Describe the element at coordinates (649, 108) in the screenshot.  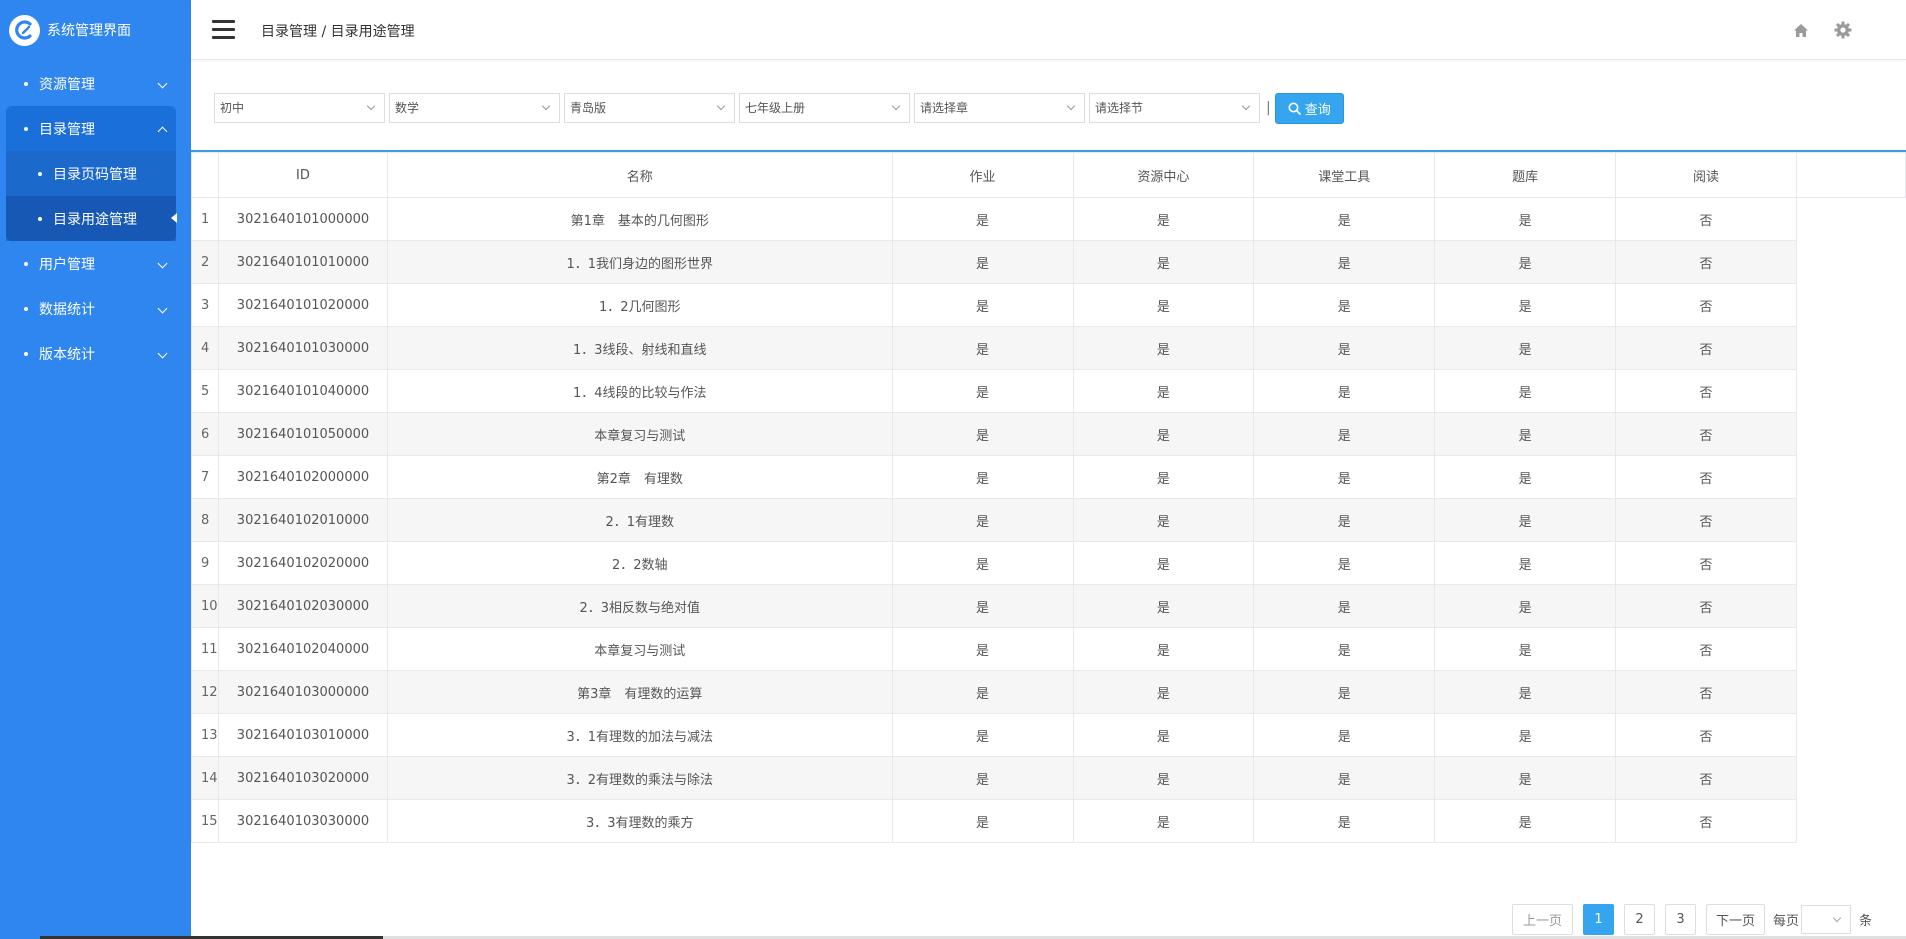
I see `edition-select: 青岛版` at that location.